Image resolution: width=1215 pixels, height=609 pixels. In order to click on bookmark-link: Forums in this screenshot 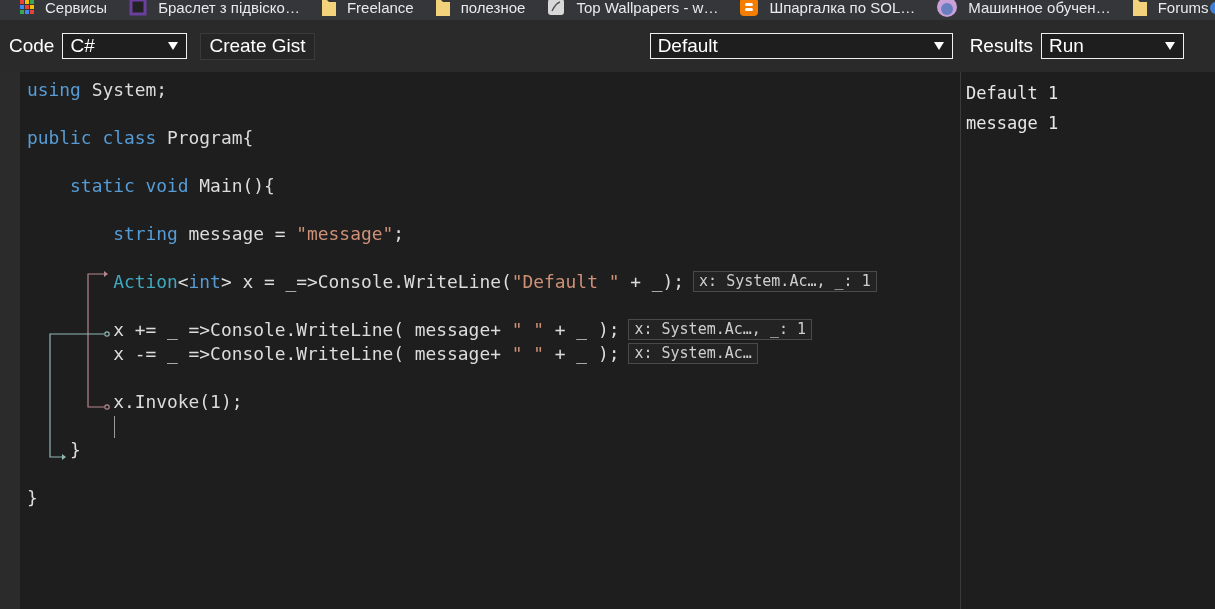, I will do `click(1170, 8)`.